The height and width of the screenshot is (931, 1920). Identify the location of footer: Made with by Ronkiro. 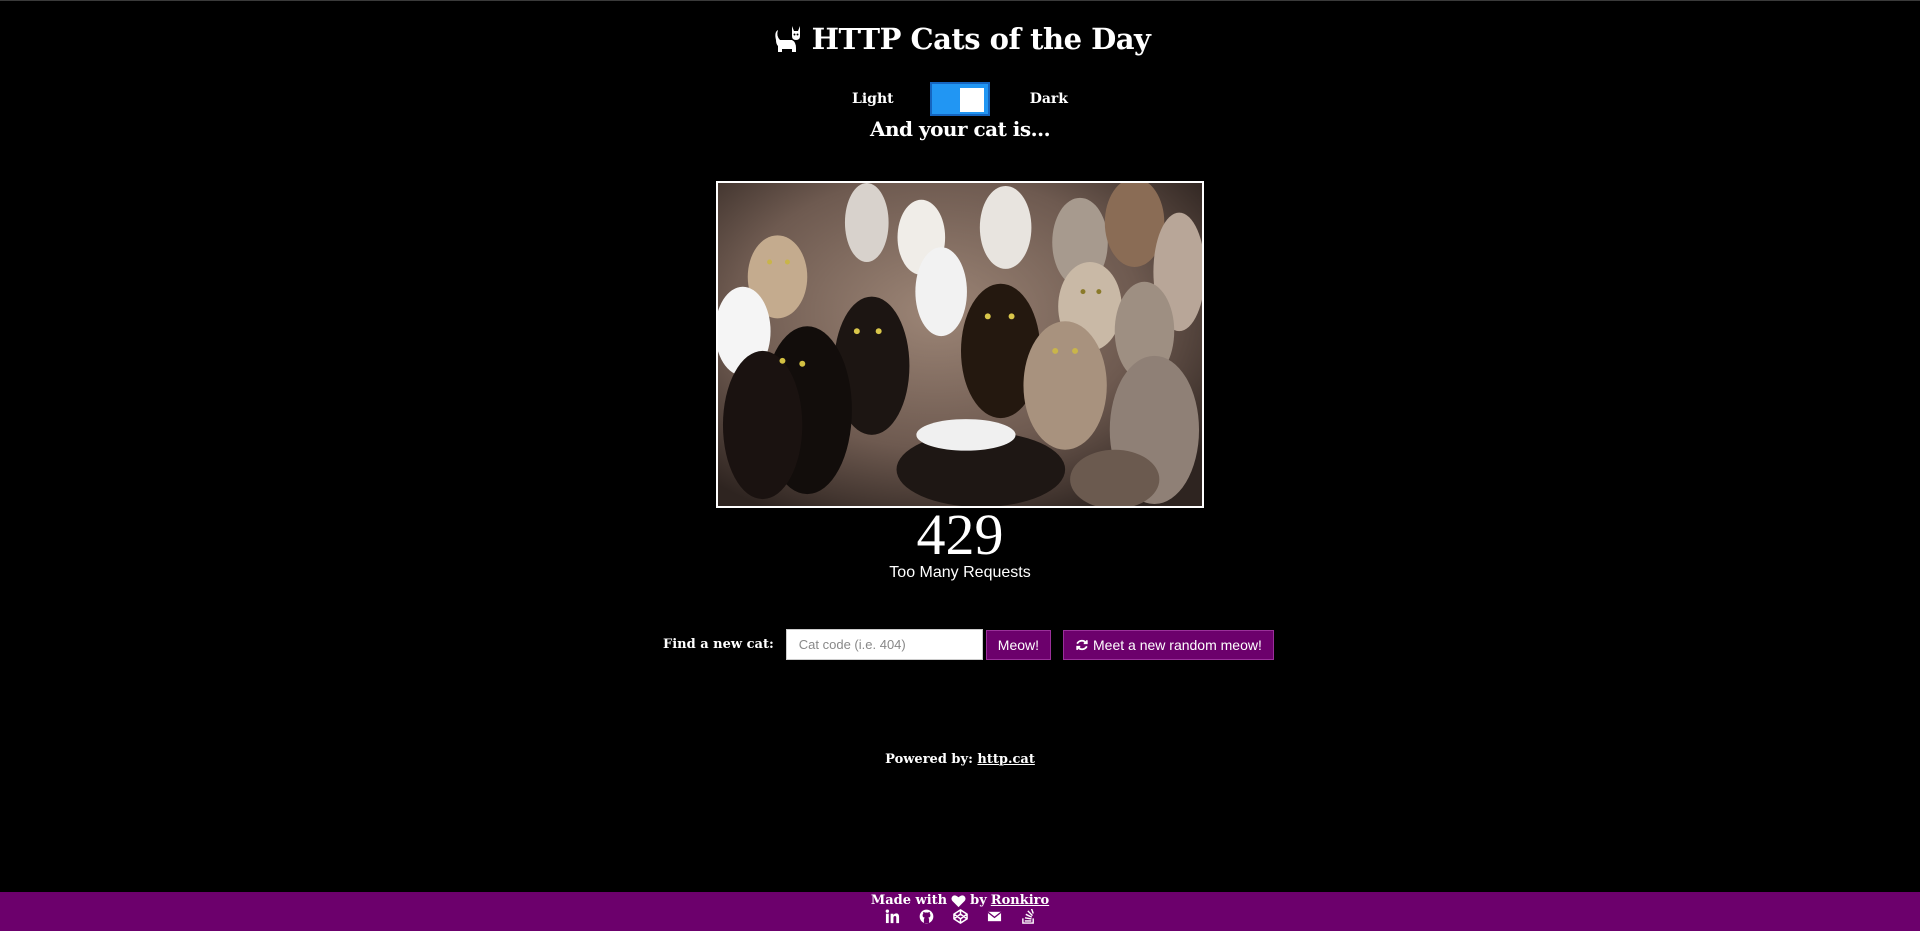
(960, 911).